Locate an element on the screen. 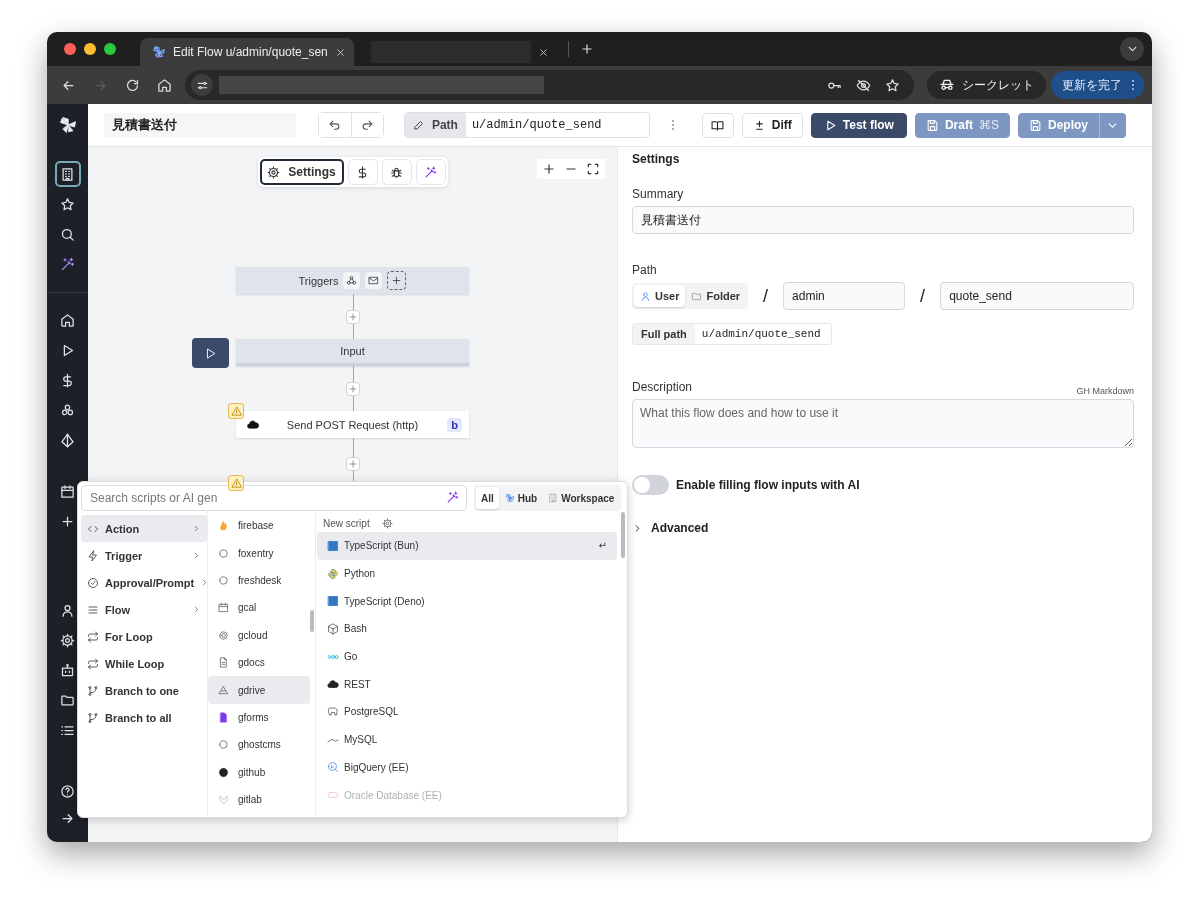  arrow-right-icon is located at coordinates (67, 818).